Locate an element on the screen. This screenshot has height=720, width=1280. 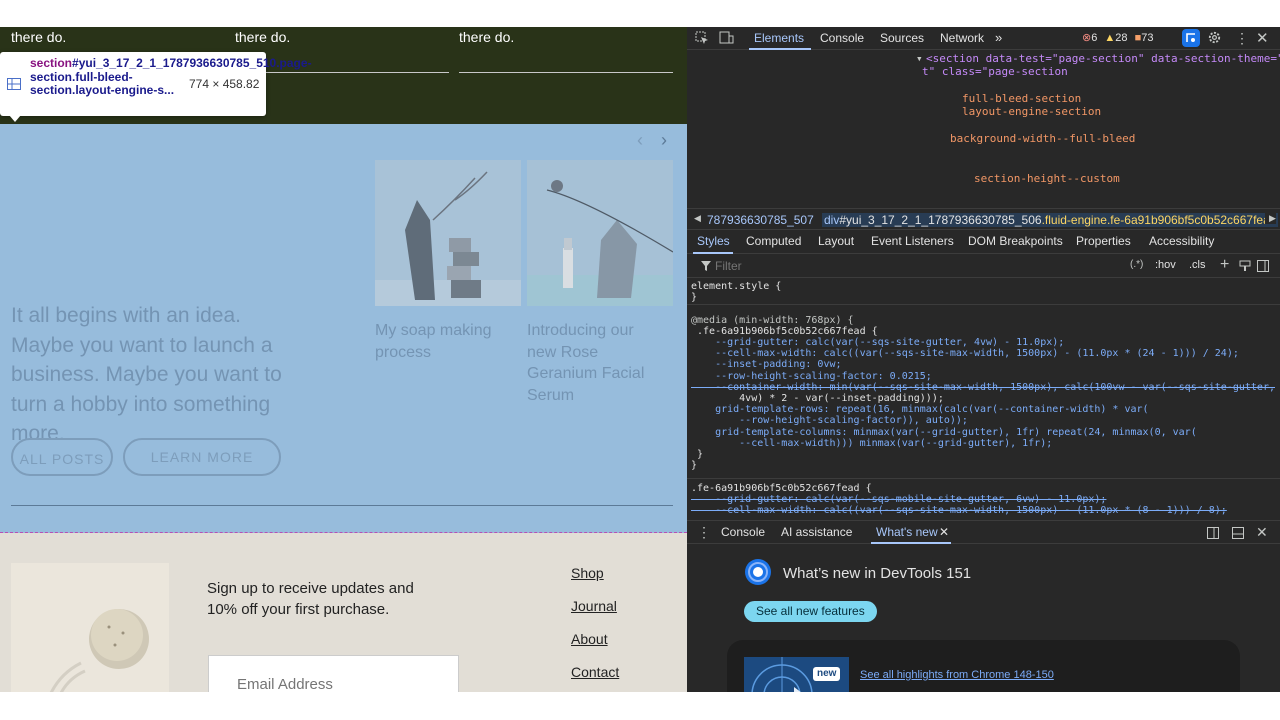
subtab-event-listeners: Event Listeners is located at coordinates (912, 241).